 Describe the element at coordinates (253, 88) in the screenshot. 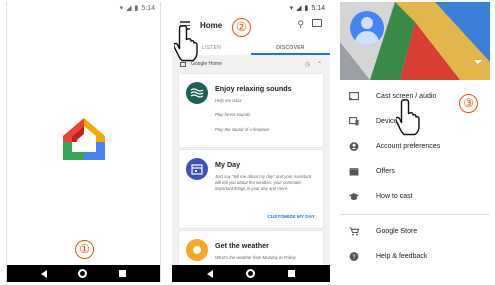

I see `card-title: Enjoy relaxing sounds` at that location.